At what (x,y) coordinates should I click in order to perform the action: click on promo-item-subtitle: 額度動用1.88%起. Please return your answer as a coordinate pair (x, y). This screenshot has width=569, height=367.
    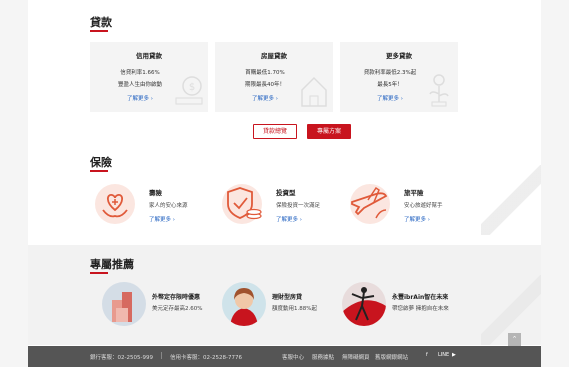
    Looking at the image, I should click on (294, 309).